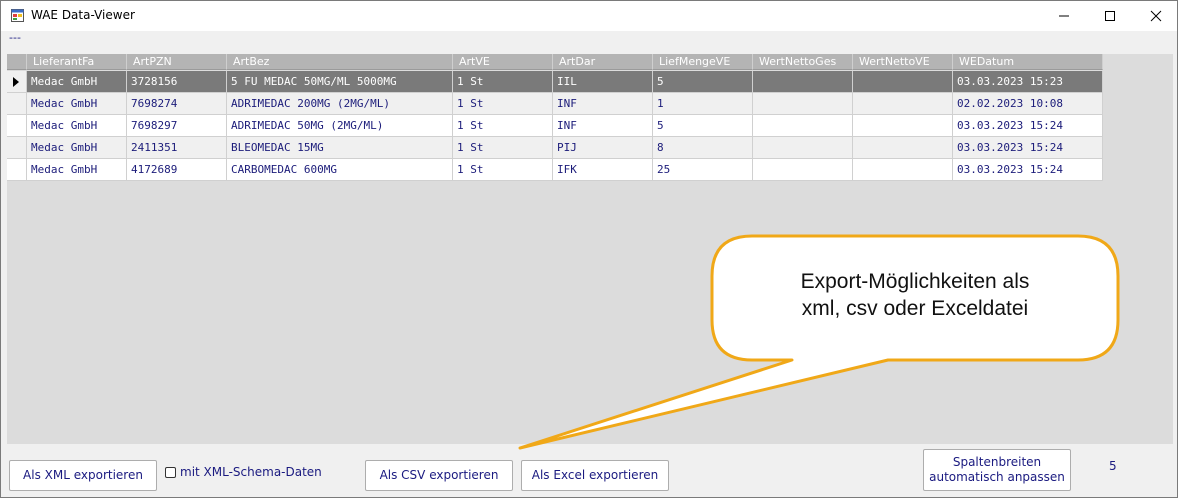  What do you see at coordinates (340, 126) in the screenshot?
I see `table-cell: ADRIMEDAC 50MG (2MG/ML)` at bounding box center [340, 126].